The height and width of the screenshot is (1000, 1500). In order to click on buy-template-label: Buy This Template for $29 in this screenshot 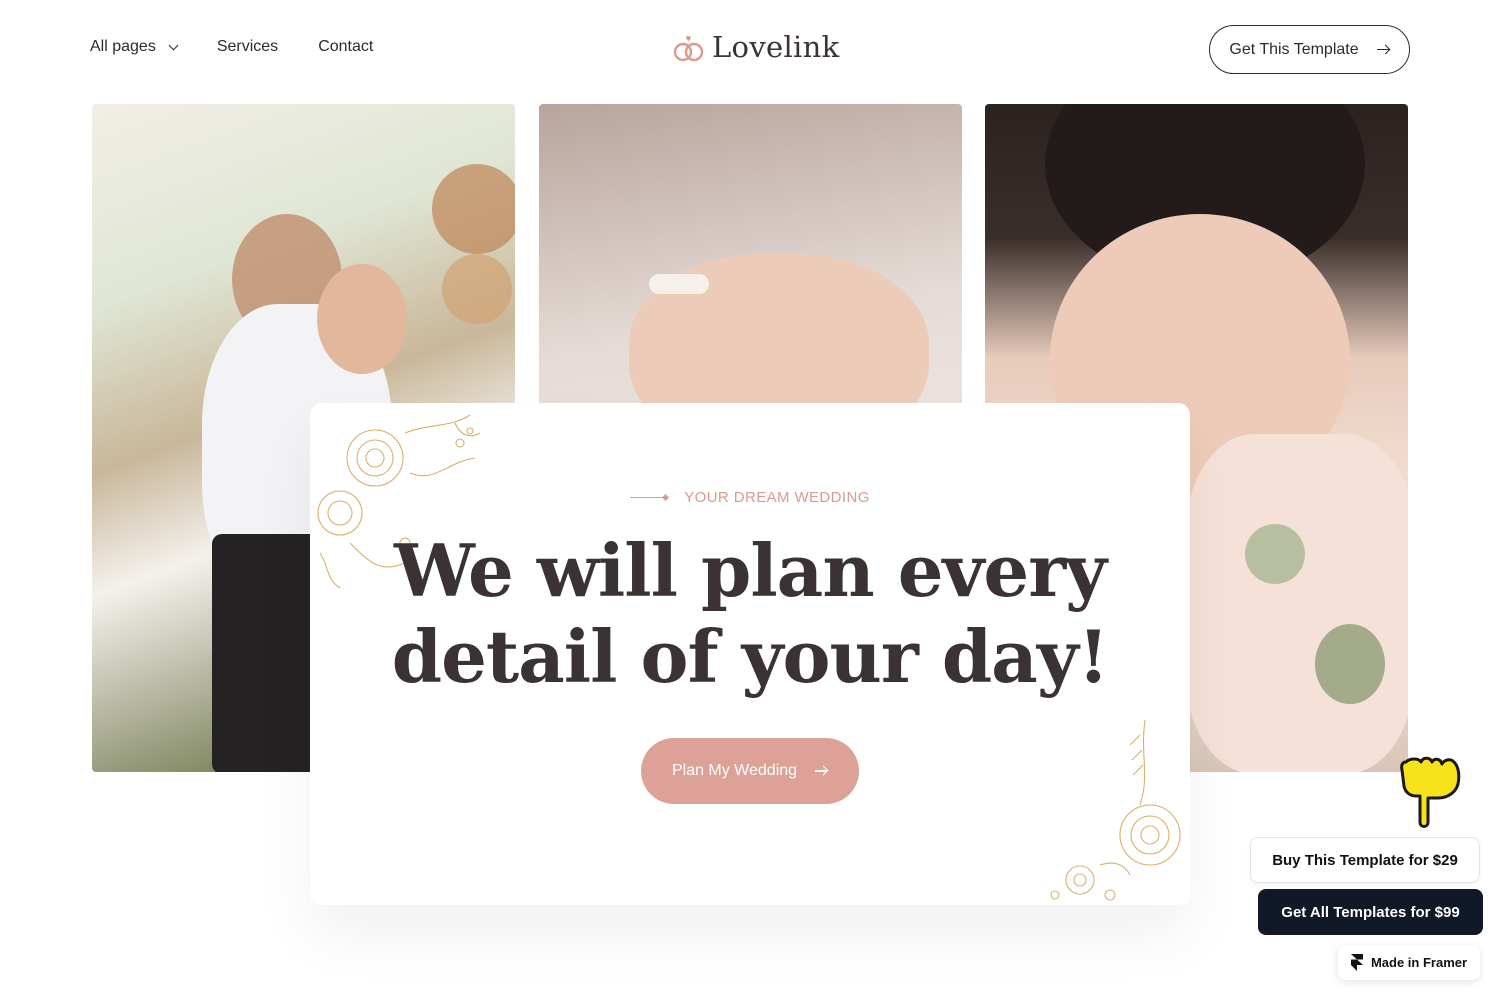, I will do `click(1365, 860)`.